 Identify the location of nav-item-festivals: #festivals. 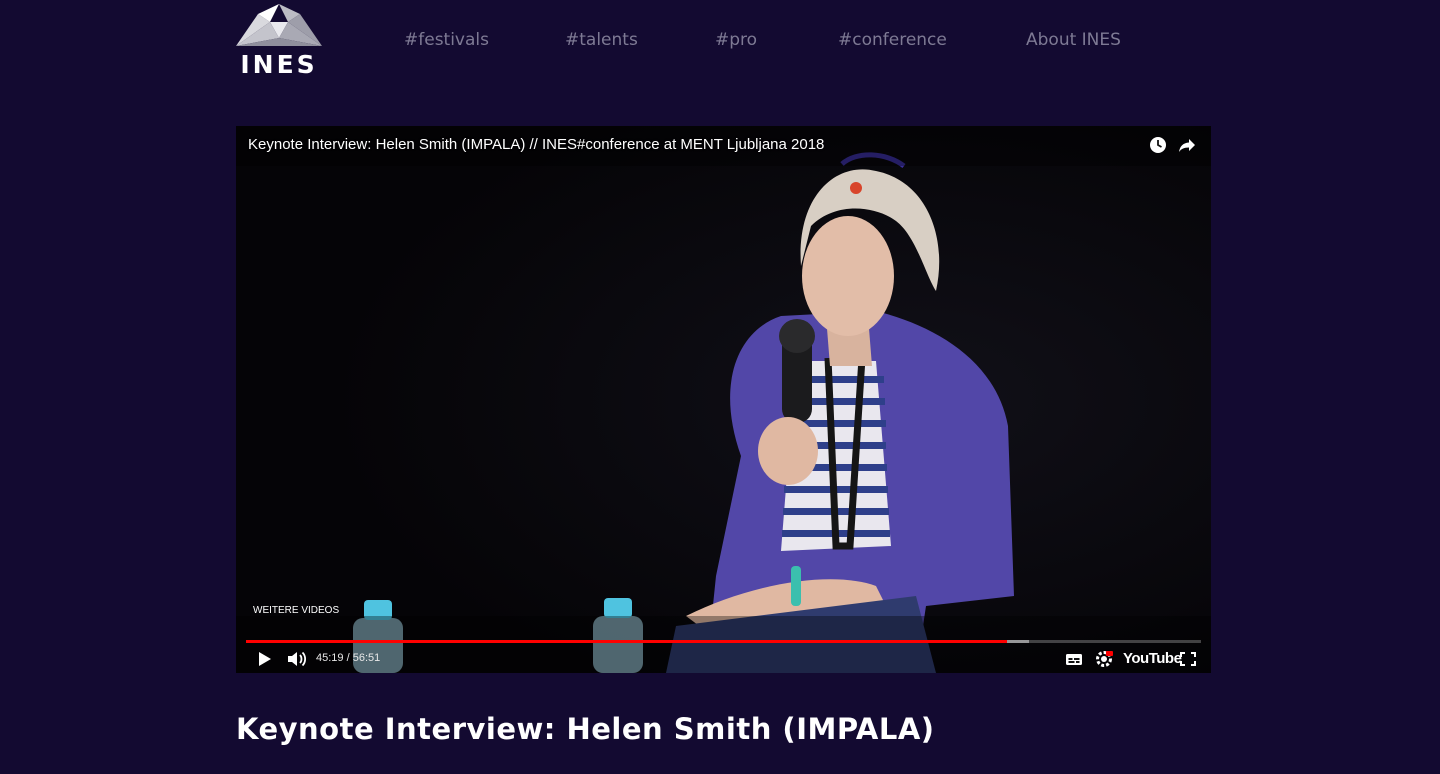
(446, 40).